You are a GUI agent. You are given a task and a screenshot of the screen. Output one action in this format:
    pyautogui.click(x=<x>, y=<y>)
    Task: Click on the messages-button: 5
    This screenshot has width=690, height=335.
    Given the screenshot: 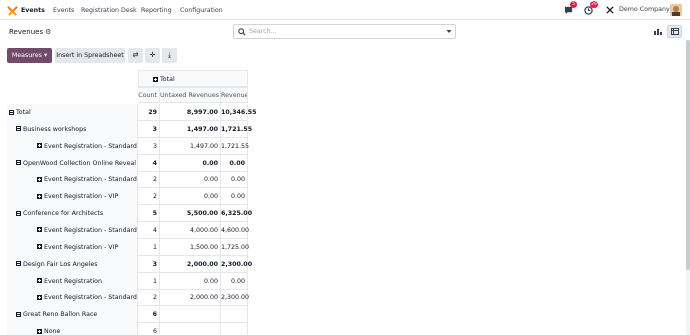 What is the action you would take?
    pyautogui.click(x=570, y=9)
    